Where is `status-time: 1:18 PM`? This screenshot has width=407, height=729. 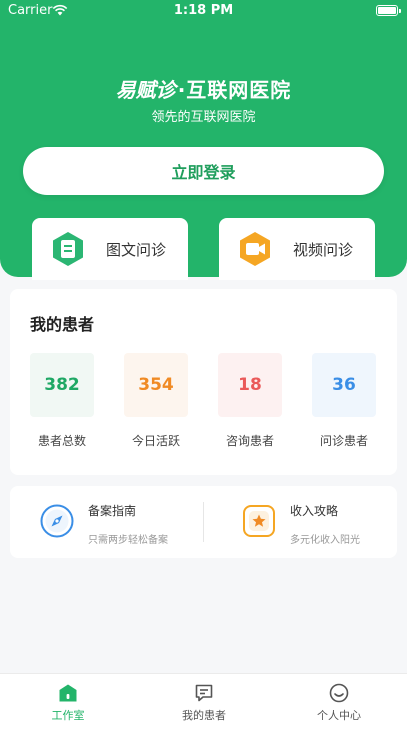
status-time: 1:18 PM is located at coordinates (203, 10).